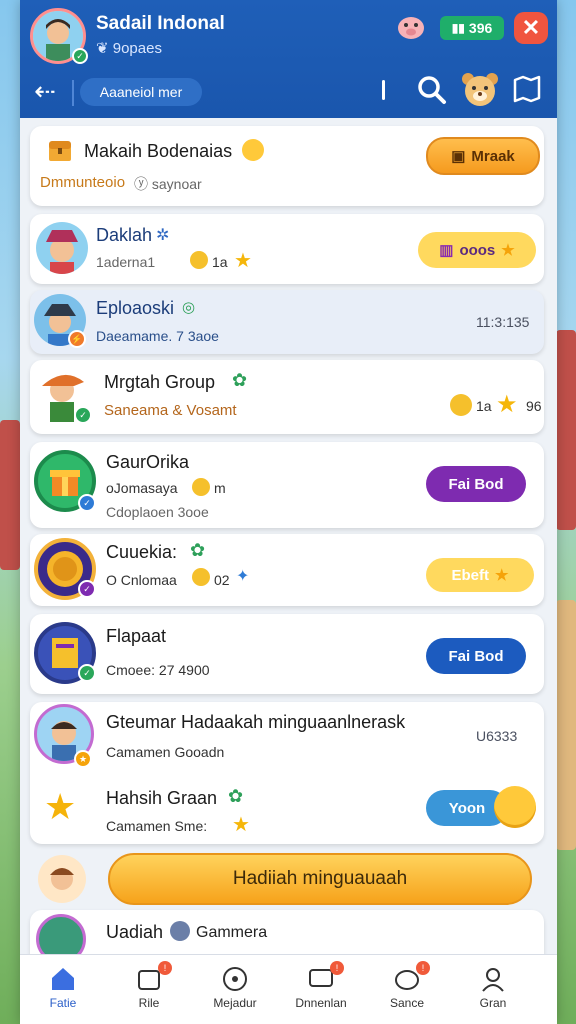 The image size is (576, 1024). Describe the element at coordinates (493, 1003) in the screenshot. I see `nav-label: Gran` at that location.